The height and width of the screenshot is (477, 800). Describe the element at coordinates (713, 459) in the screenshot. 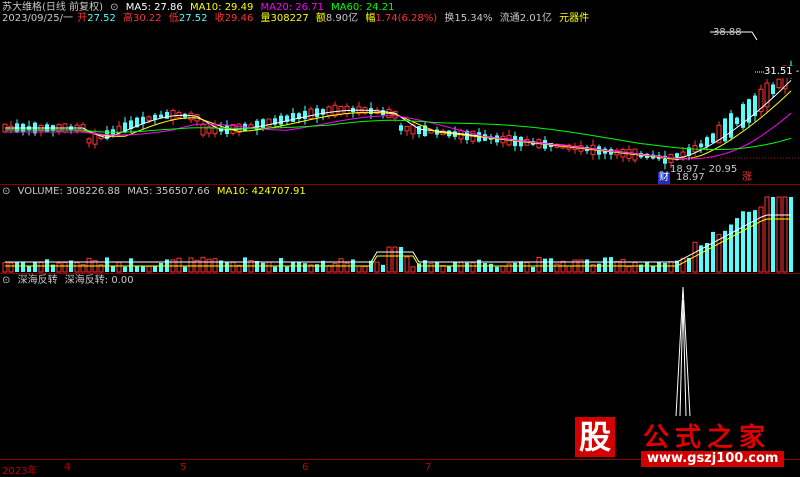

I see `watermark-url: www.gszj100.com` at that location.